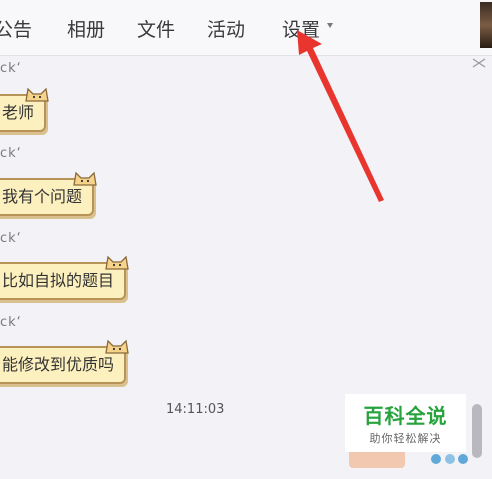  What do you see at coordinates (86, 28) in the screenshot?
I see `tab-album: 相册` at bounding box center [86, 28].